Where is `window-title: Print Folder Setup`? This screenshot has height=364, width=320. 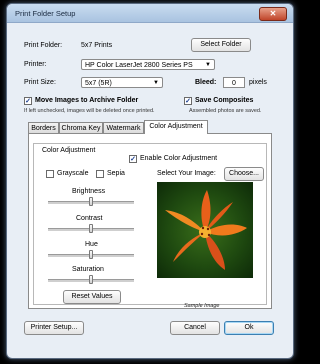
window-title: Print Folder Setup is located at coordinates (45, 13).